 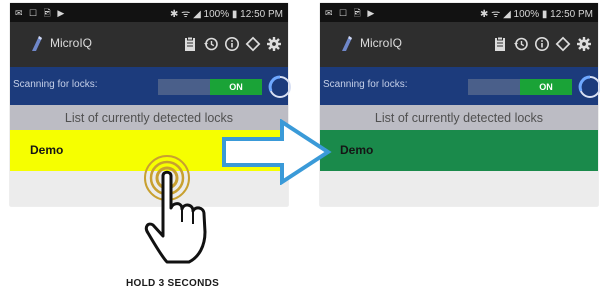 I want to click on instruction-caption: HOLD 3 SECONDS, so click(x=173, y=283).